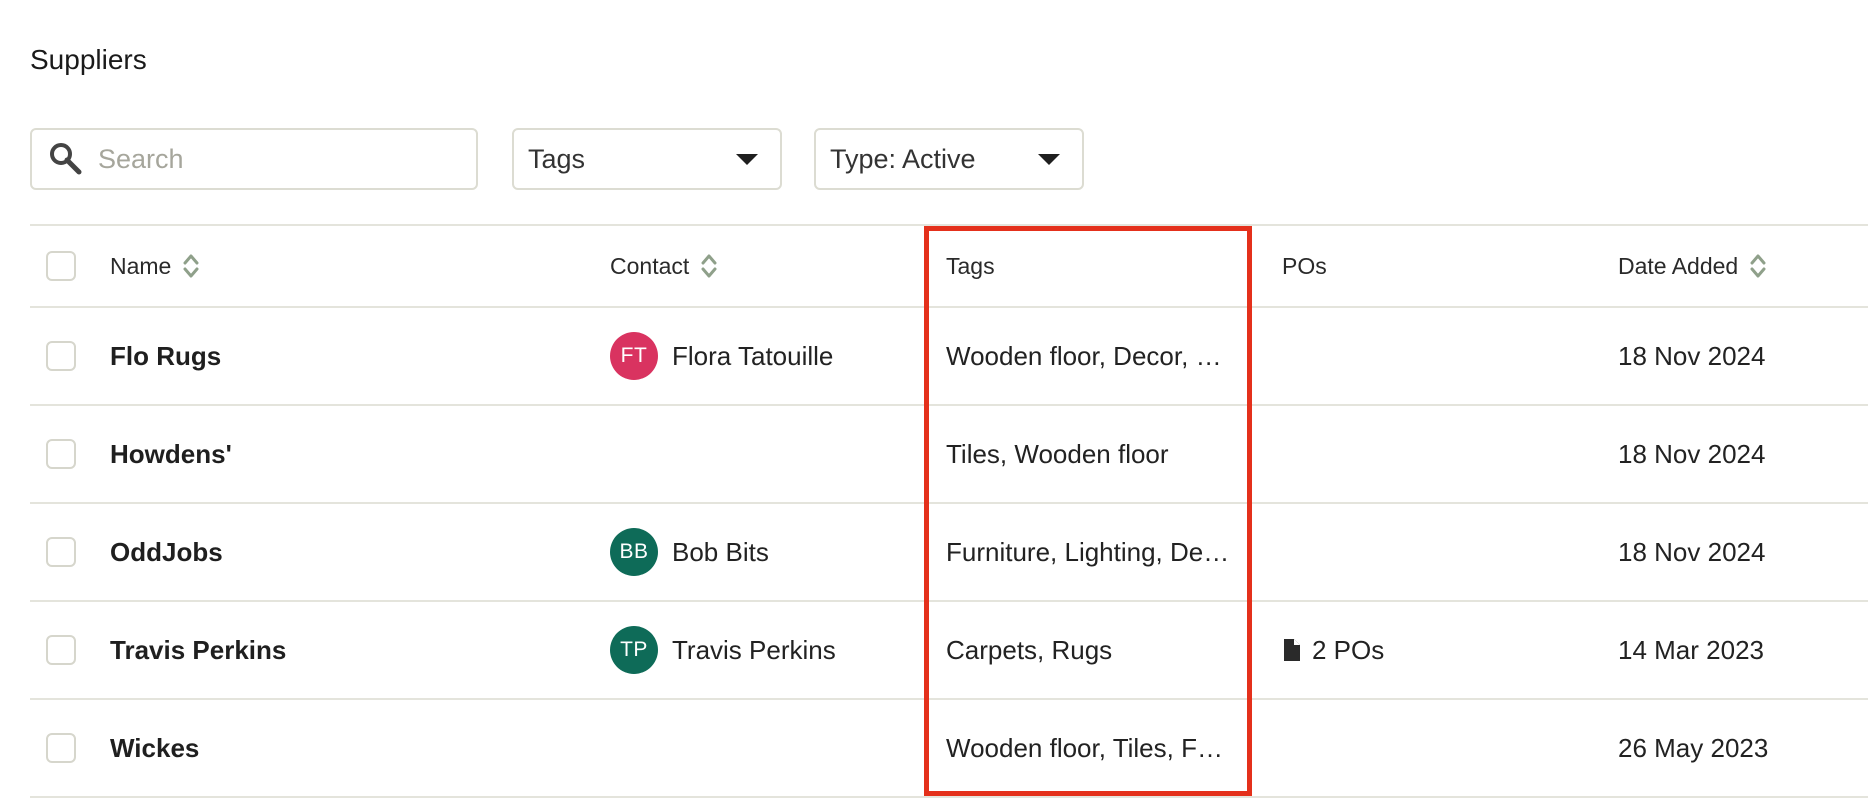  What do you see at coordinates (634, 650) in the screenshot?
I see `avatar: TP` at bounding box center [634, 650].